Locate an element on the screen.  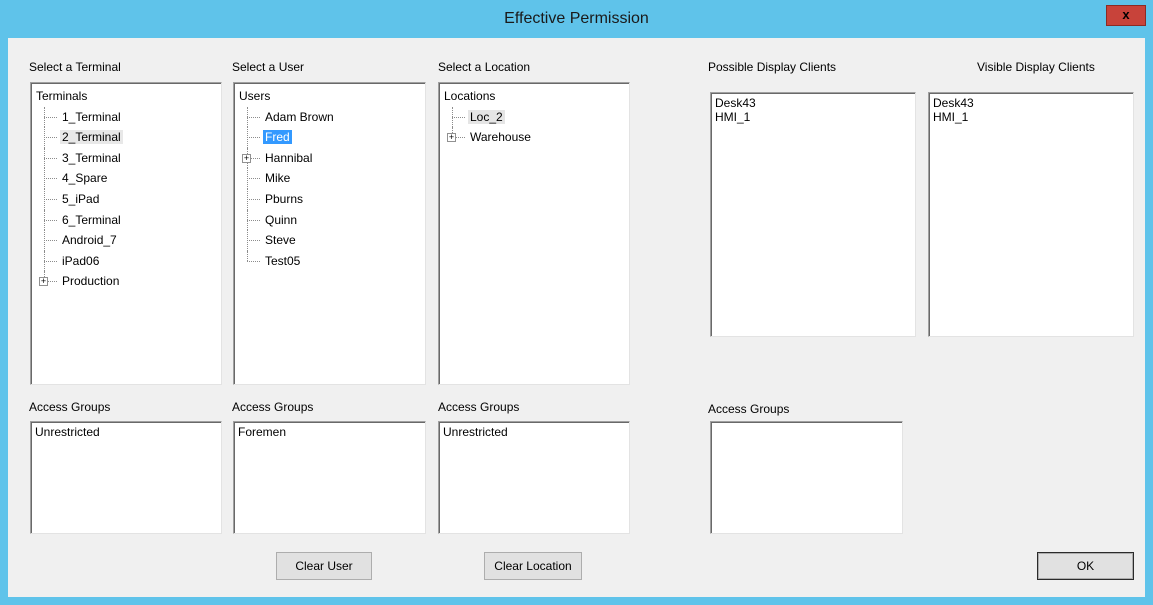
terminal-item-label: 2_Terminal is located at coordinates (91, 137).